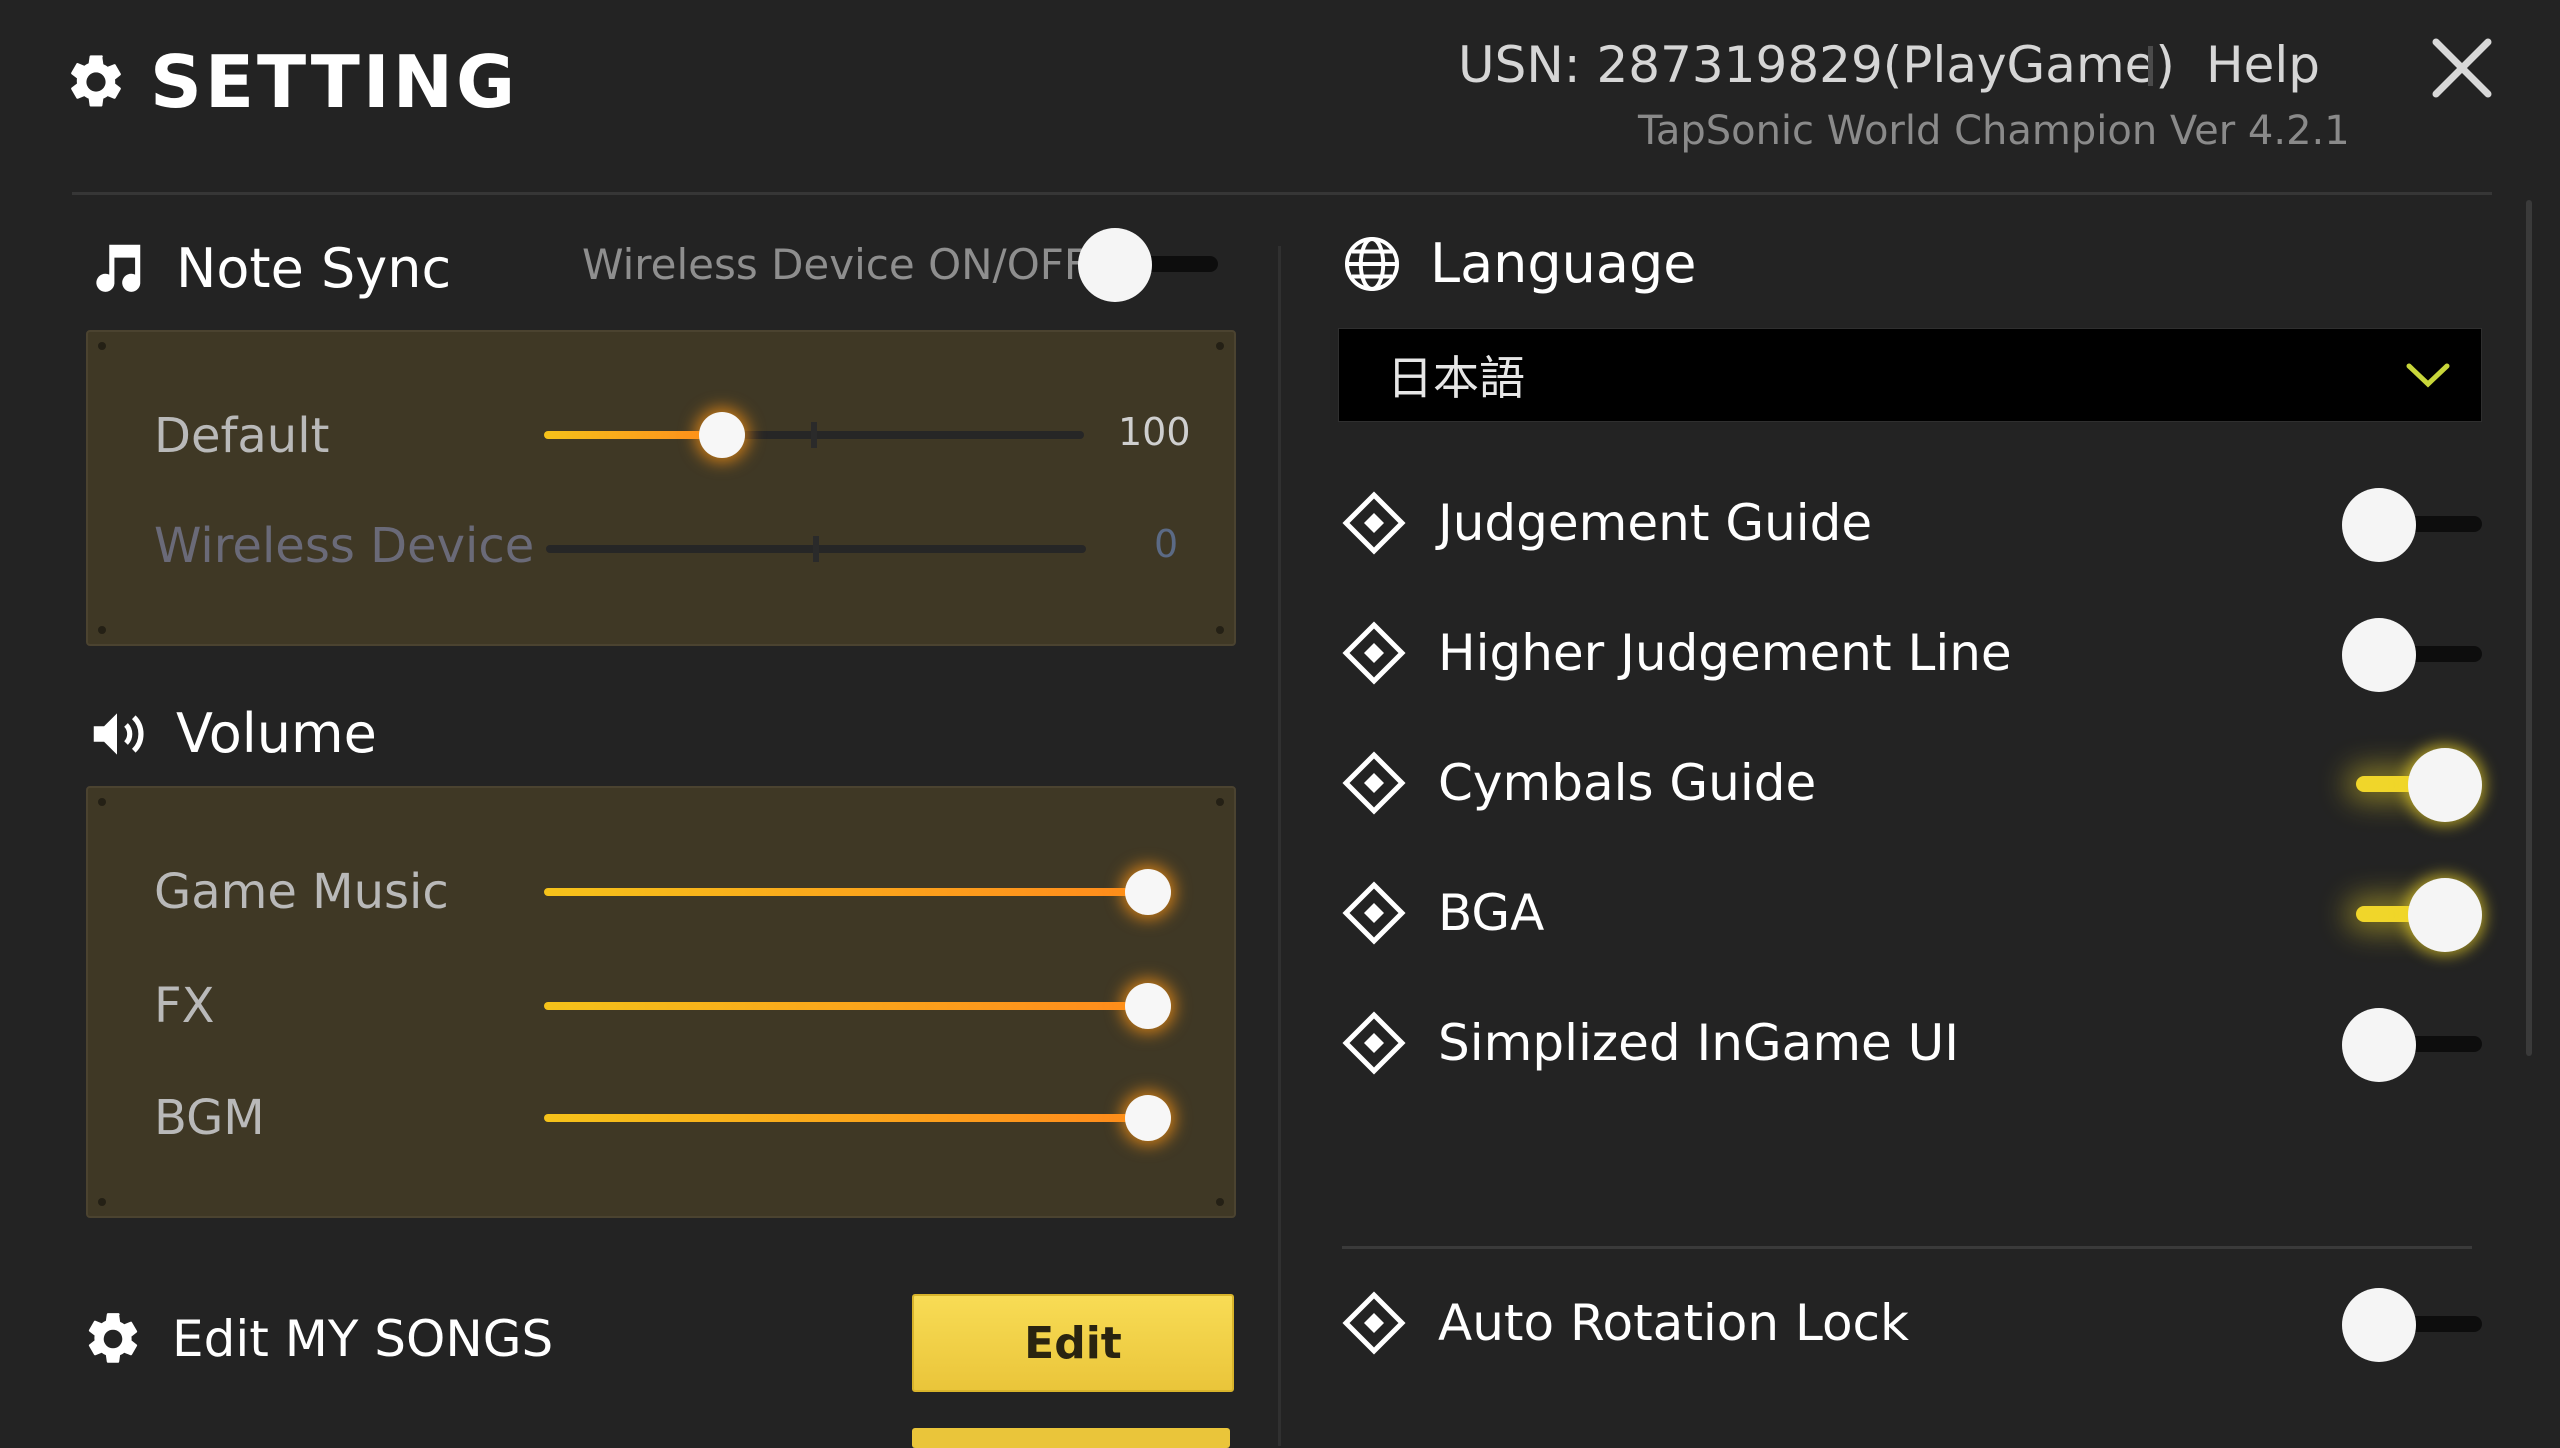 The image size is (2560, 1448). What do you see at coordinates (1699, 1043) in the screenshot?
I see `option-label: Simplized InGame UI` at bounding box center [1699, 1043].